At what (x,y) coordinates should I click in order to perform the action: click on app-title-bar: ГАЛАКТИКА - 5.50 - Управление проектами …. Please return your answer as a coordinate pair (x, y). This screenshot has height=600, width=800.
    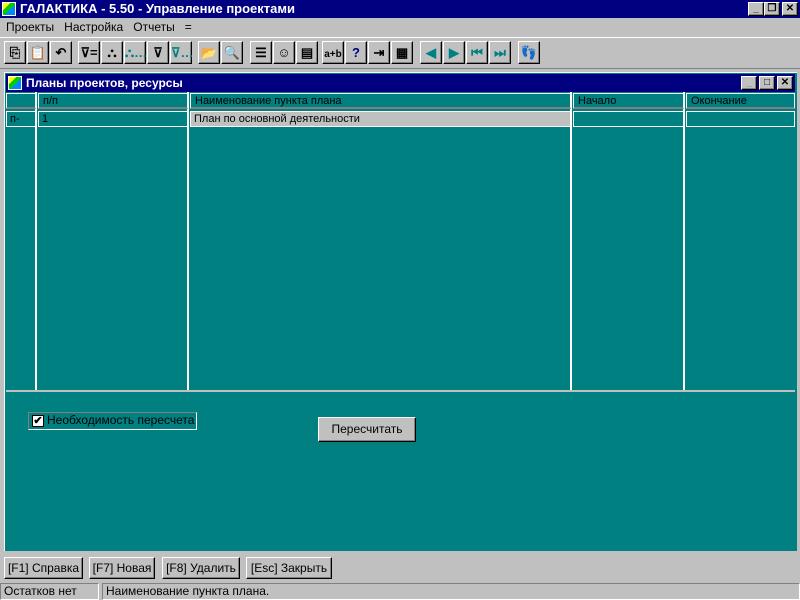
    Looking at the image, I should click on (400, 9).